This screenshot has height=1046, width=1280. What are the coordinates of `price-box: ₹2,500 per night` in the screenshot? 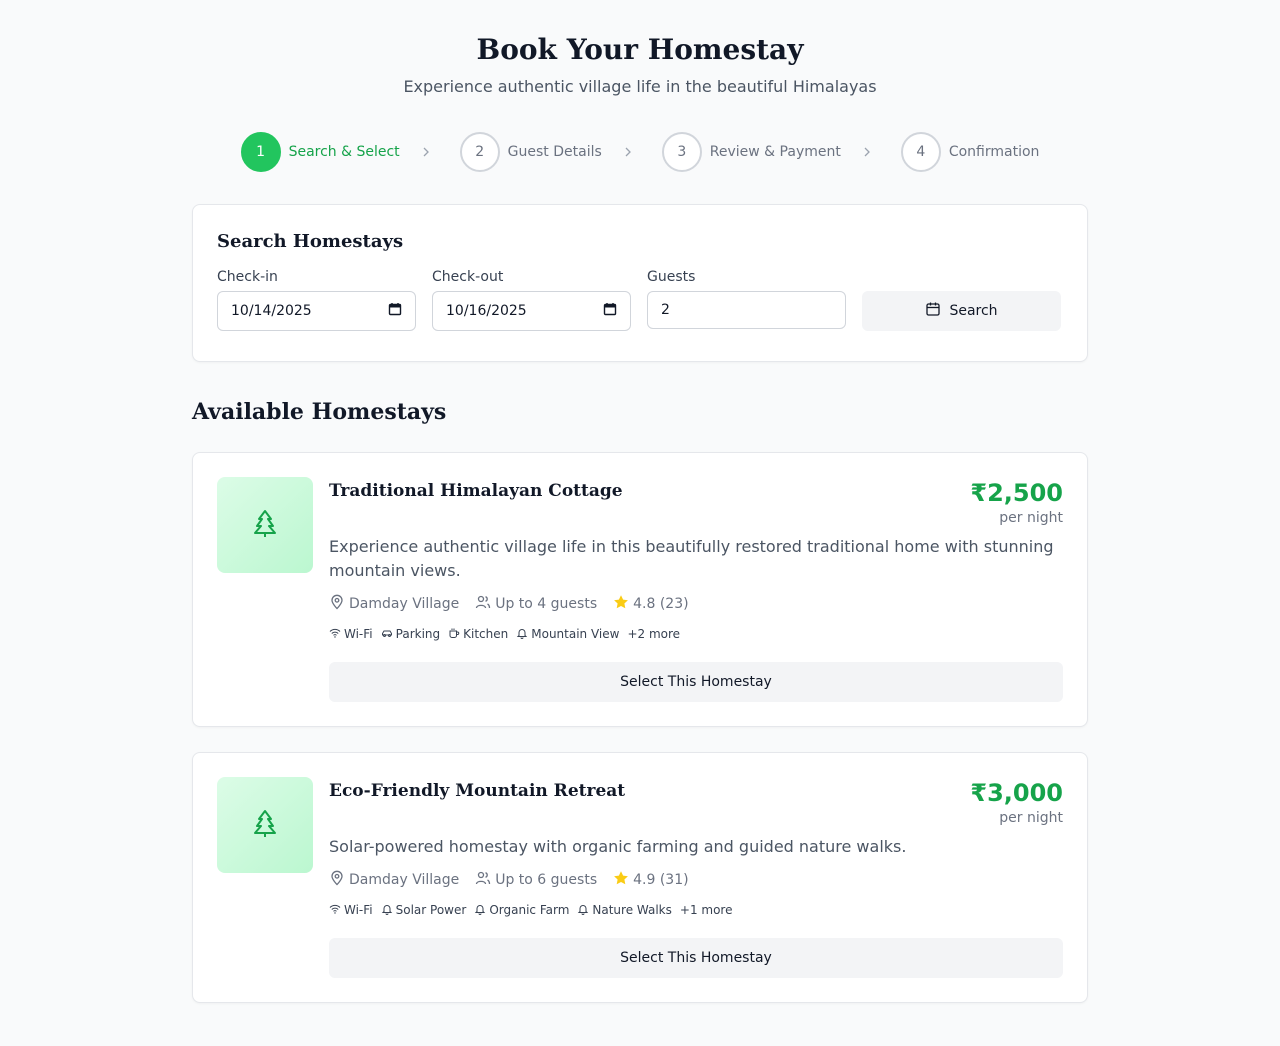 It's located at (1016, 502).